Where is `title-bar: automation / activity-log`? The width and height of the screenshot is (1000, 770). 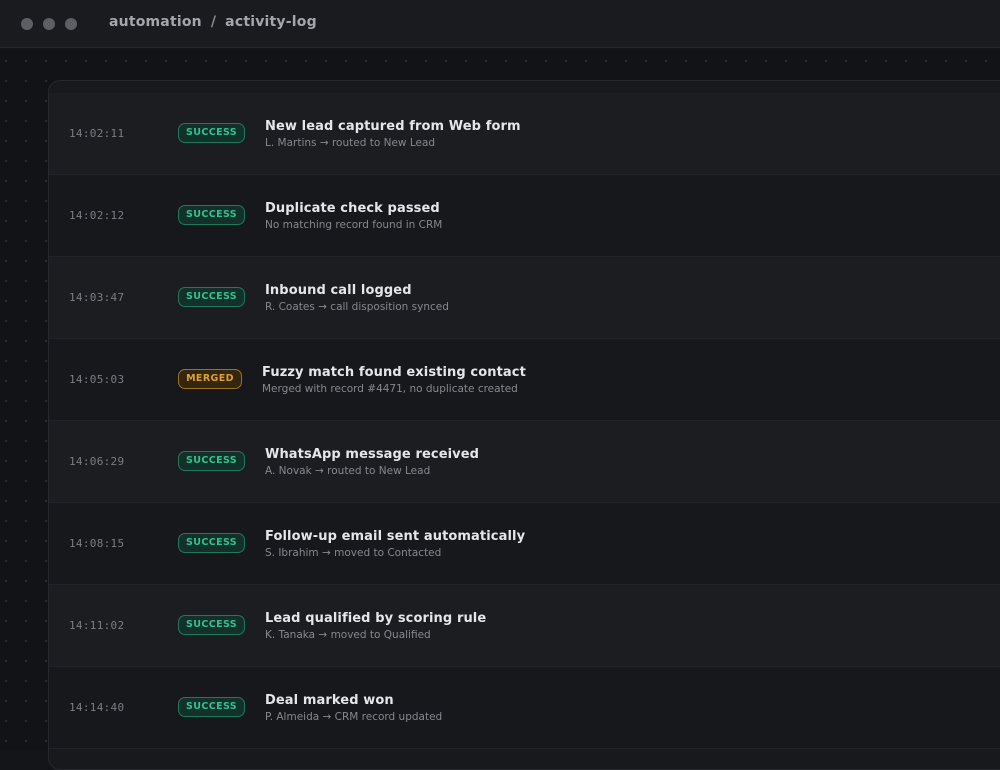 title-bar: automation / activity-log is located at coordinates (500, 24).